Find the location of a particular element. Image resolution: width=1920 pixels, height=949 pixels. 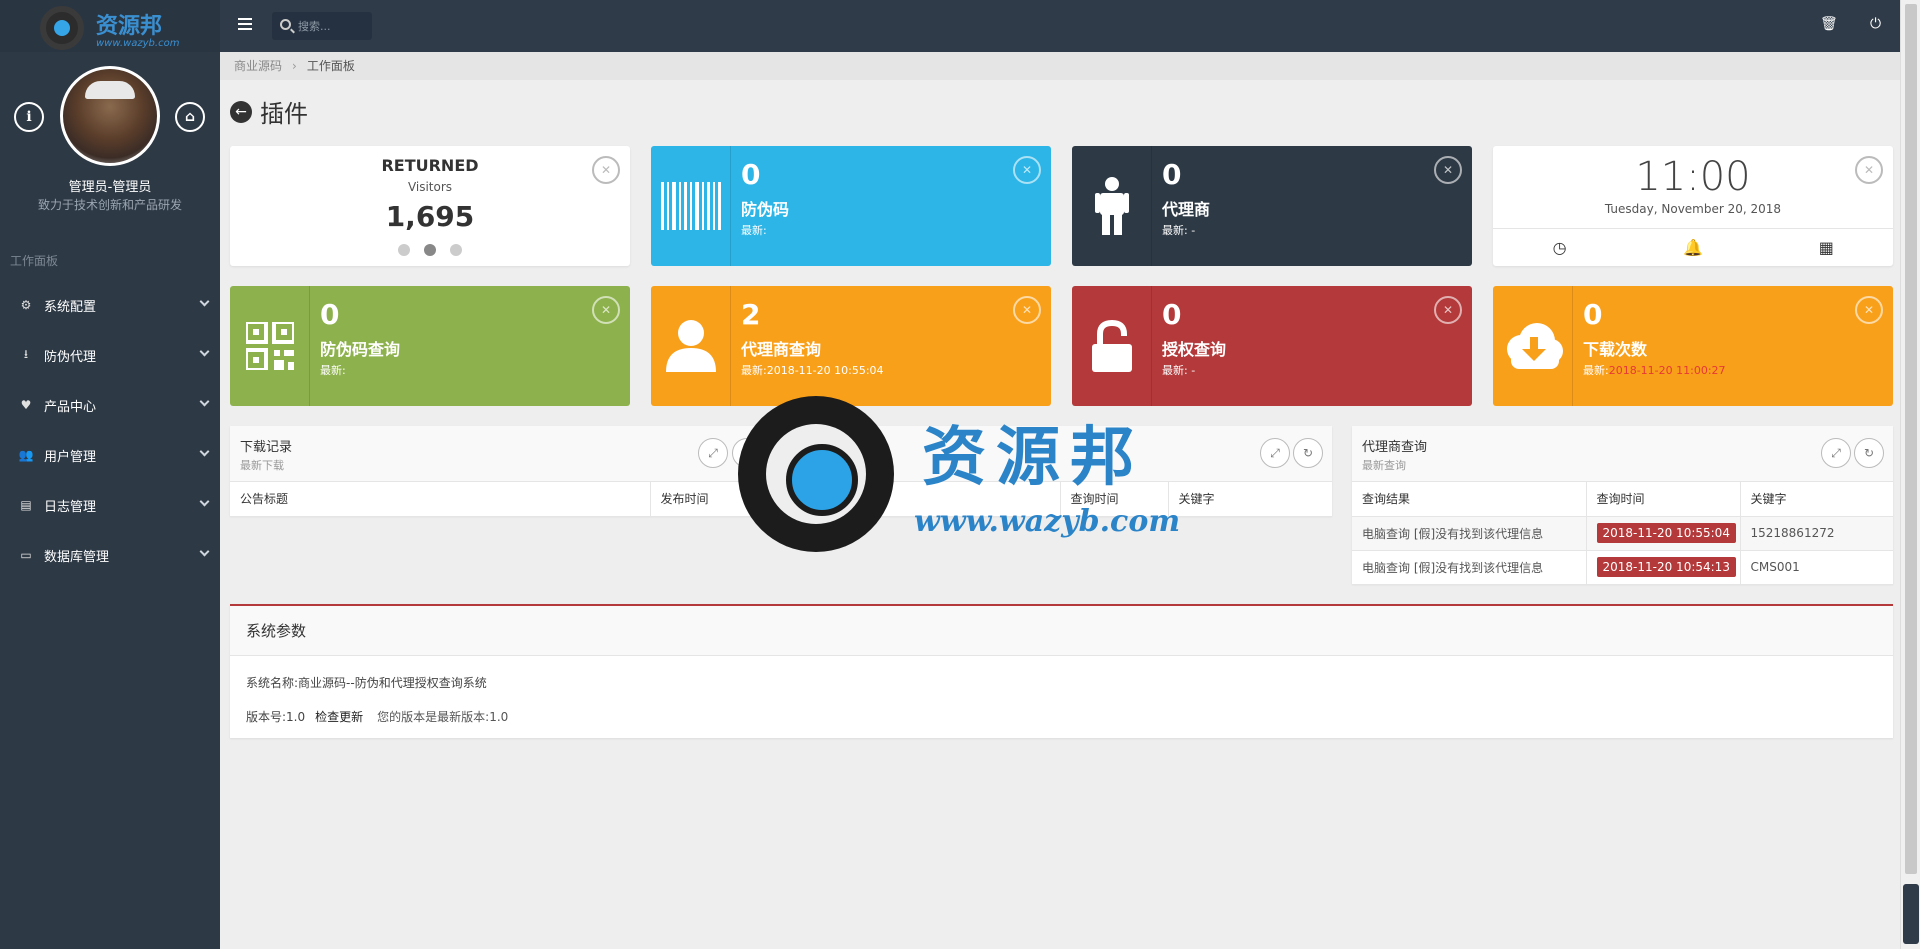

person-icon is located at coordinates (1112, 206).